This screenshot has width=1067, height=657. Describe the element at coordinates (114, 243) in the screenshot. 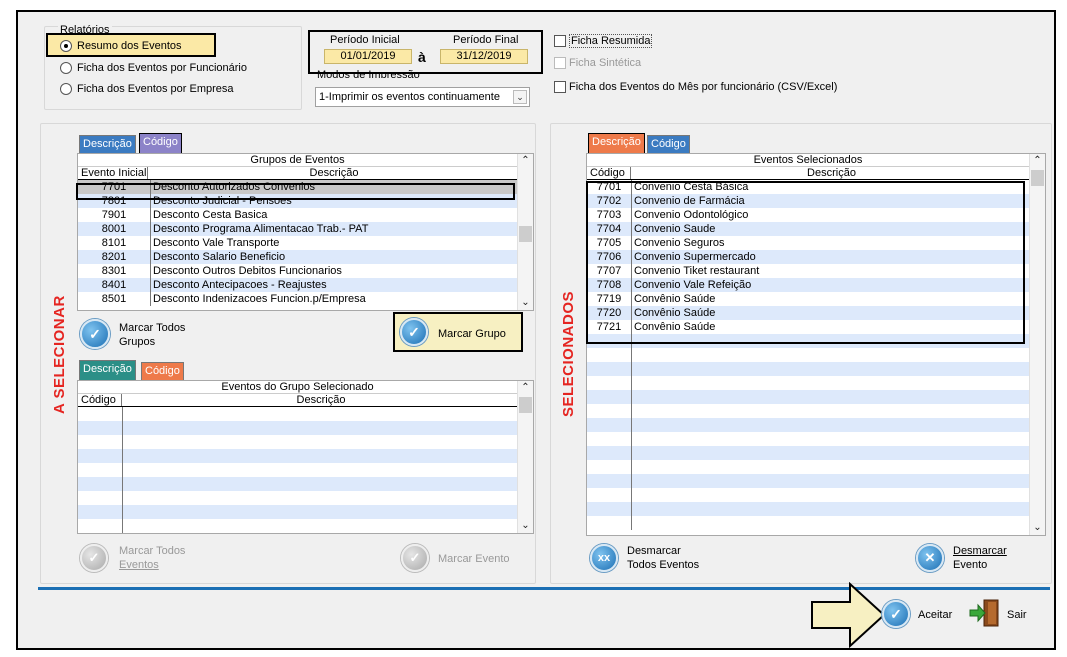

I see `cell-code: 8101` at that location.